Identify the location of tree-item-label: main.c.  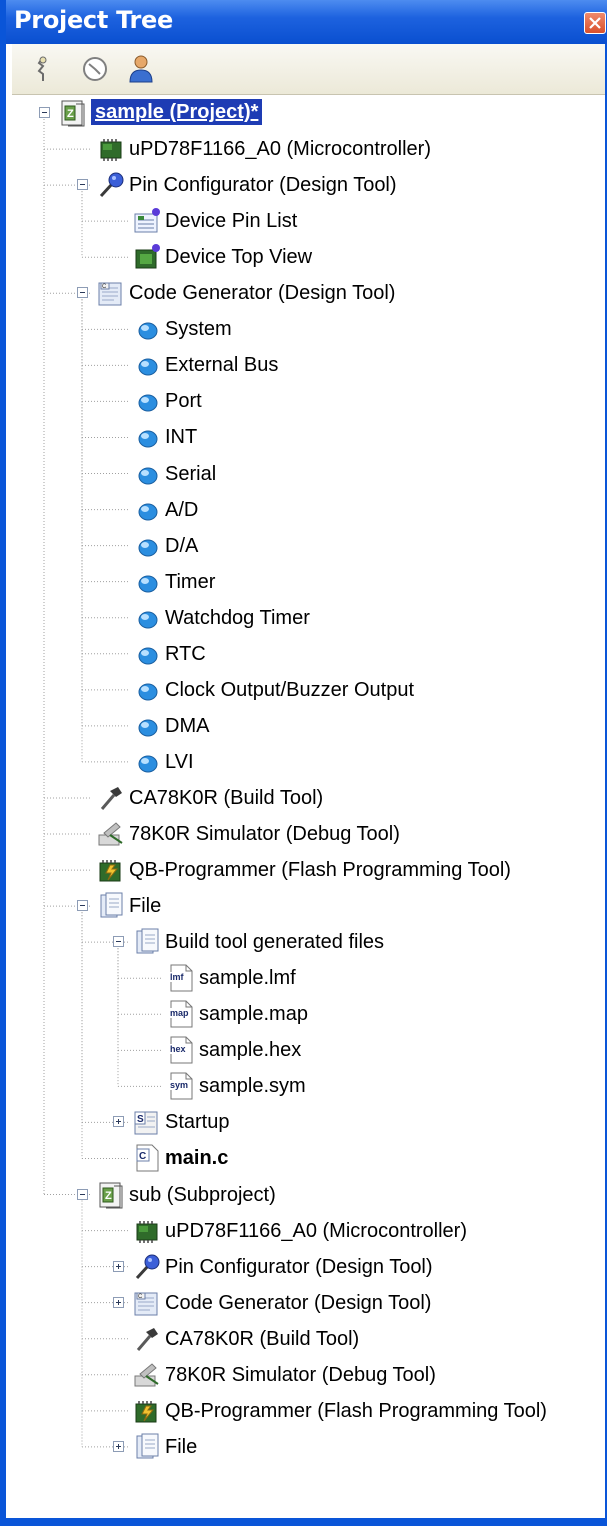
(196, 1158).